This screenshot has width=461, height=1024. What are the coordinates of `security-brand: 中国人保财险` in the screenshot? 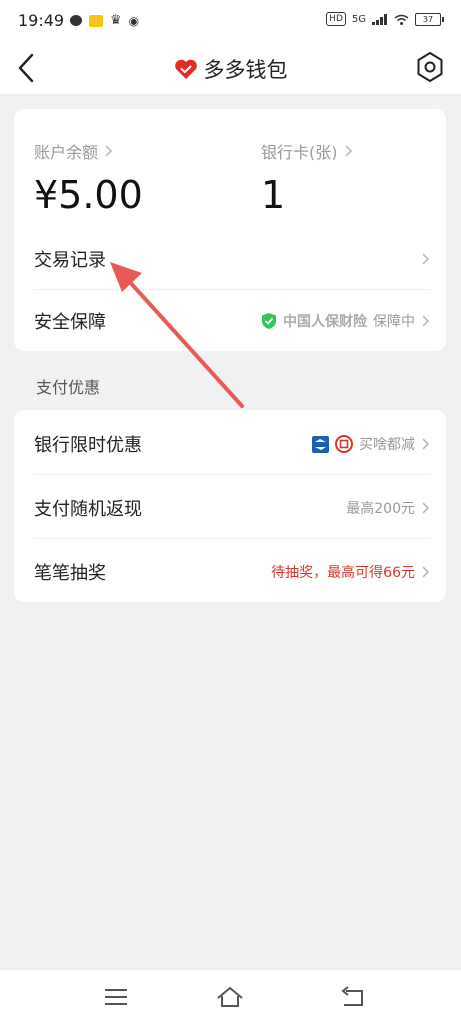 It's located at (325, 322).